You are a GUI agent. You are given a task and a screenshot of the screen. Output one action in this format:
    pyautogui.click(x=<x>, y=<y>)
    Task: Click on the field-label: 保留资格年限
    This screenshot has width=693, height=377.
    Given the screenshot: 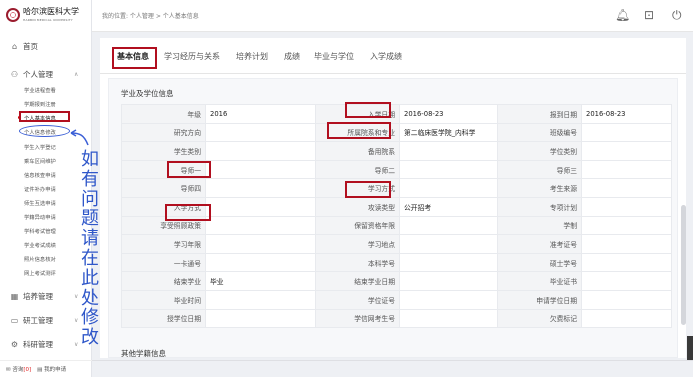 What is the action you would take?
    pyautogui.click(x=357, y=225)
    